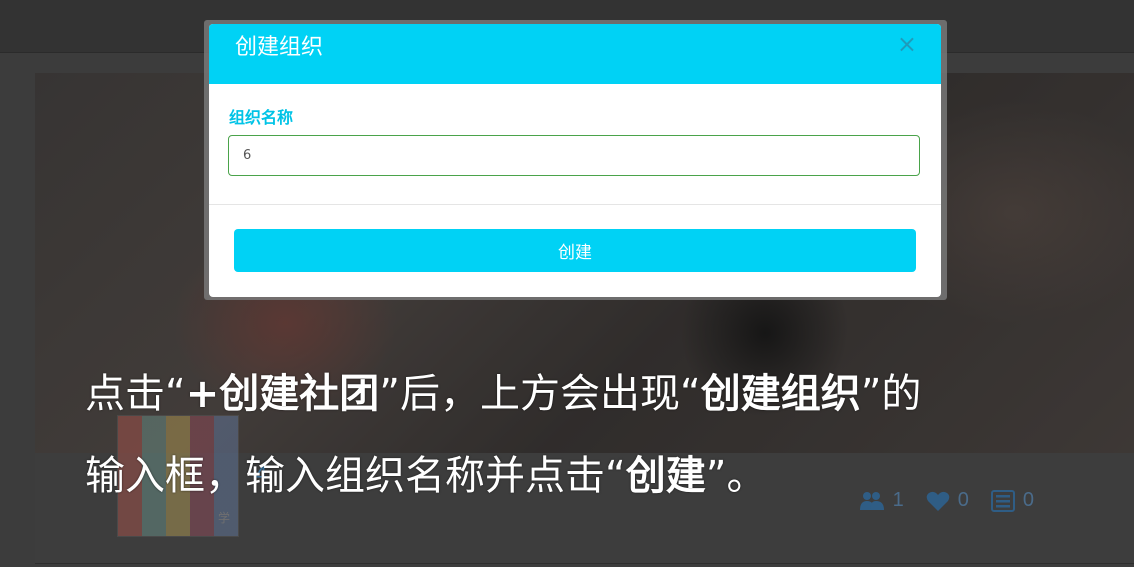 This screenshot has width=1134, height=567. I want to click on create-button: 创建, so click(575, 250).